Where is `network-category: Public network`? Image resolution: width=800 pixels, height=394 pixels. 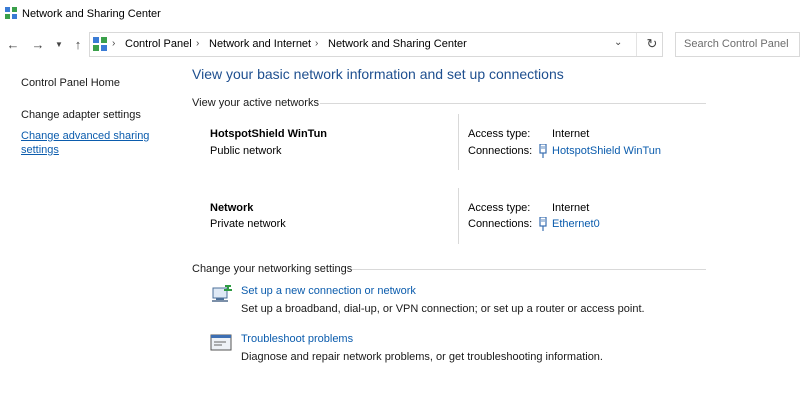 network-category: Public network is located at coordinates (246, 151).